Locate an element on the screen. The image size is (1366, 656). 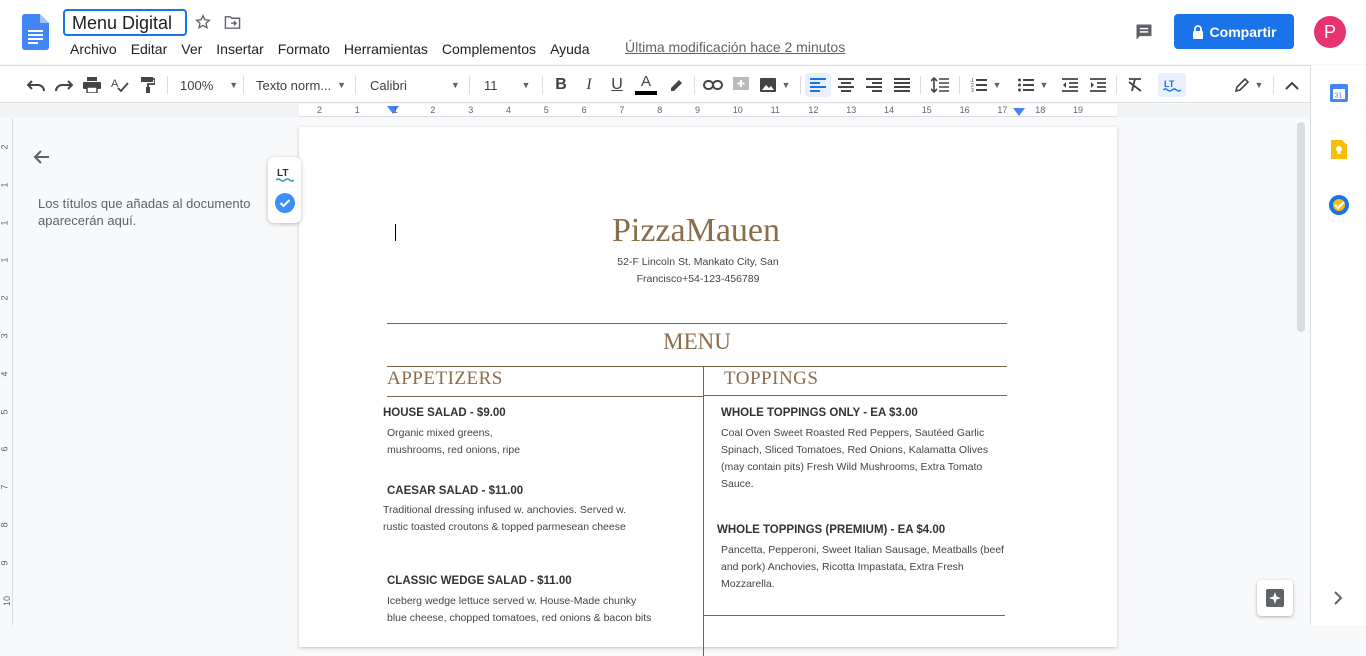
menu-herramientas: Herramientas is located at coordinates (386, 49).